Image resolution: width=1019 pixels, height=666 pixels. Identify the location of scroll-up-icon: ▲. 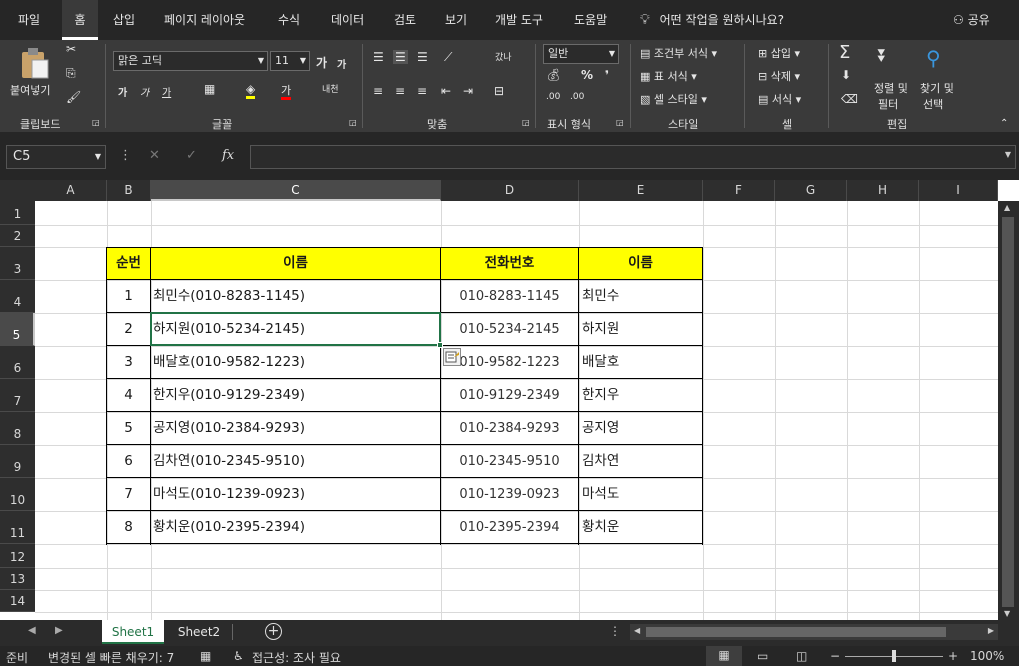
(1007, 207).